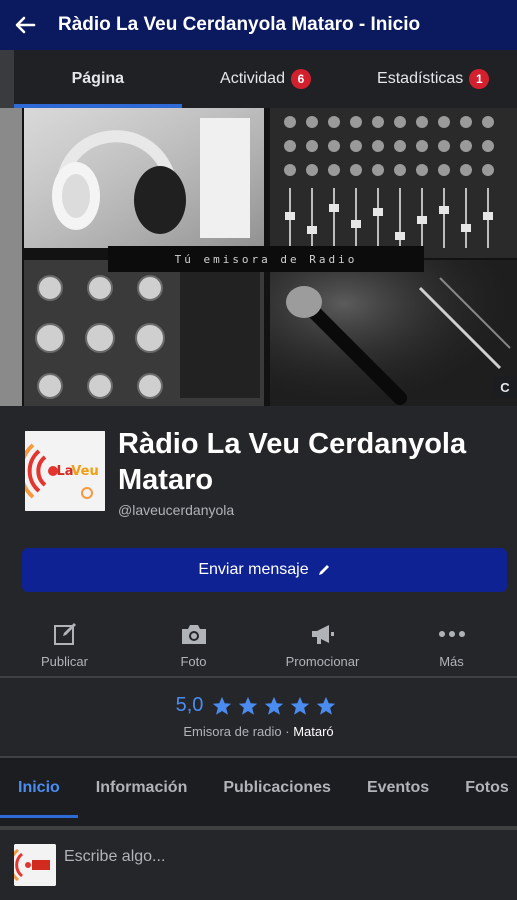 The width and height of the screenshot is (517, 900). Describe the element at coordinates (451, 661) in the screenshot. I see `action-label: Más` at that location.